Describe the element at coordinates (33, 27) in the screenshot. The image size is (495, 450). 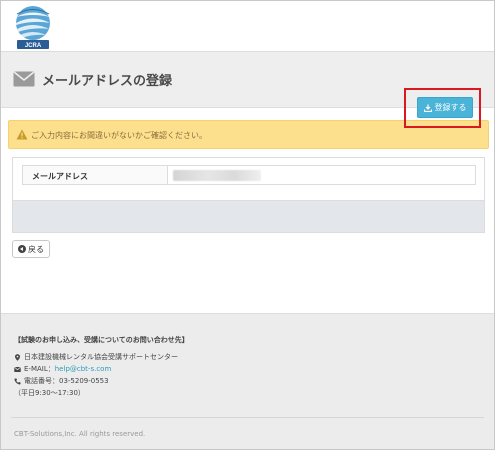
I see `jcra-logo: JCRA` at that location.